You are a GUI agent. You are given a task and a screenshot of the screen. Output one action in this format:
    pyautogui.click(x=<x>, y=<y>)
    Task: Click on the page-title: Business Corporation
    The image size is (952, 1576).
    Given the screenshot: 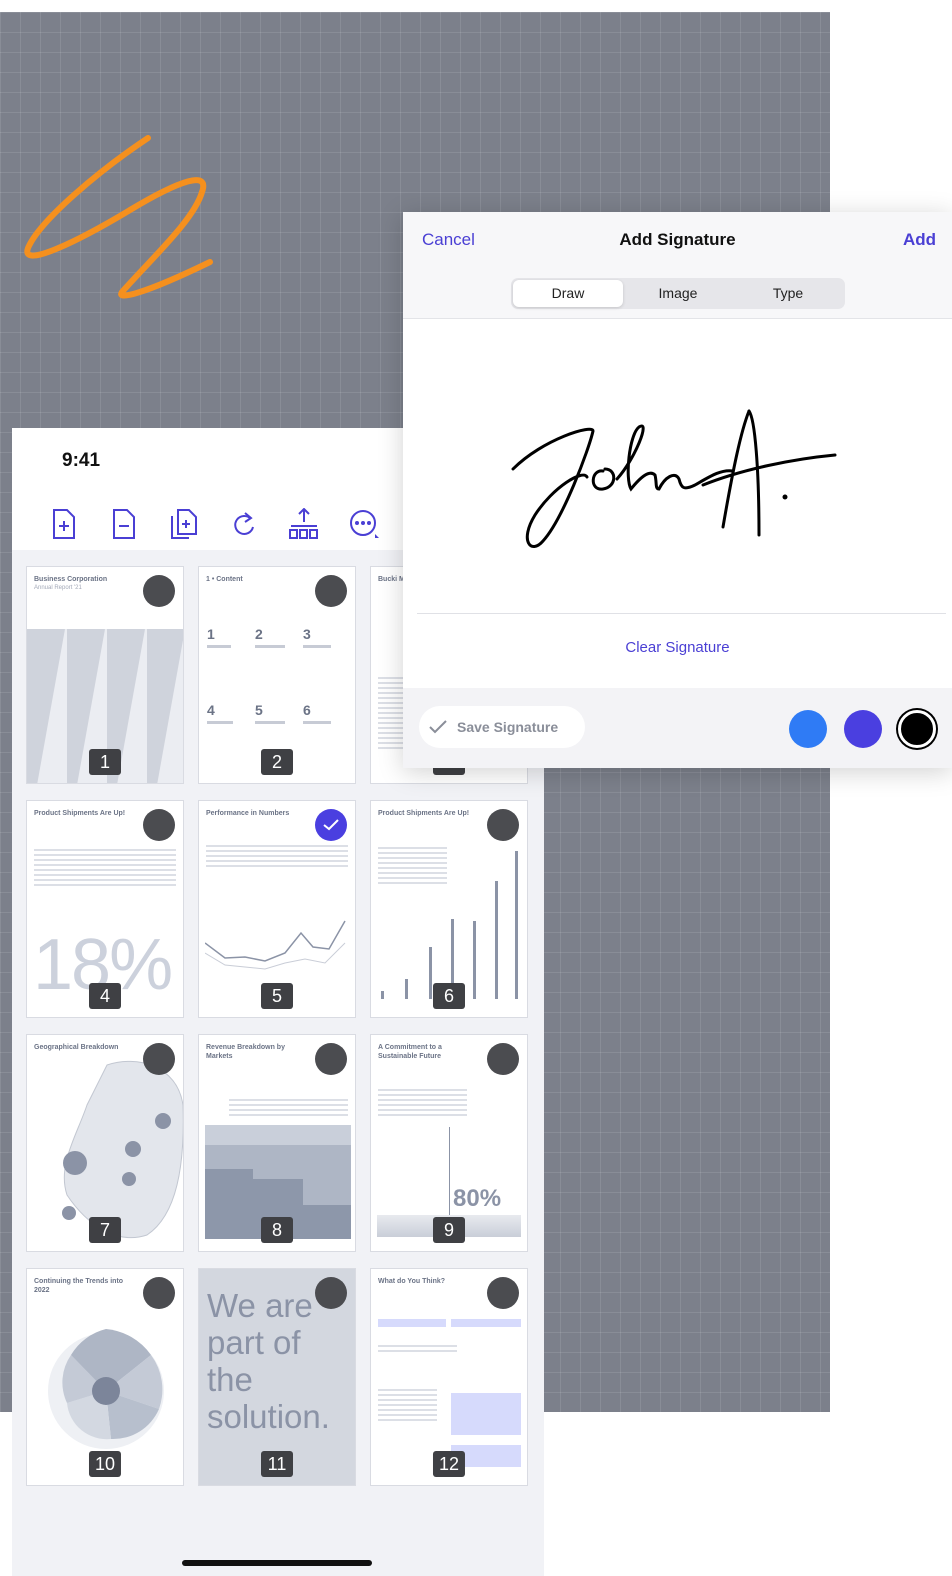 What is the action you would take?
    pyautogui.click(x=71, y=579)
    